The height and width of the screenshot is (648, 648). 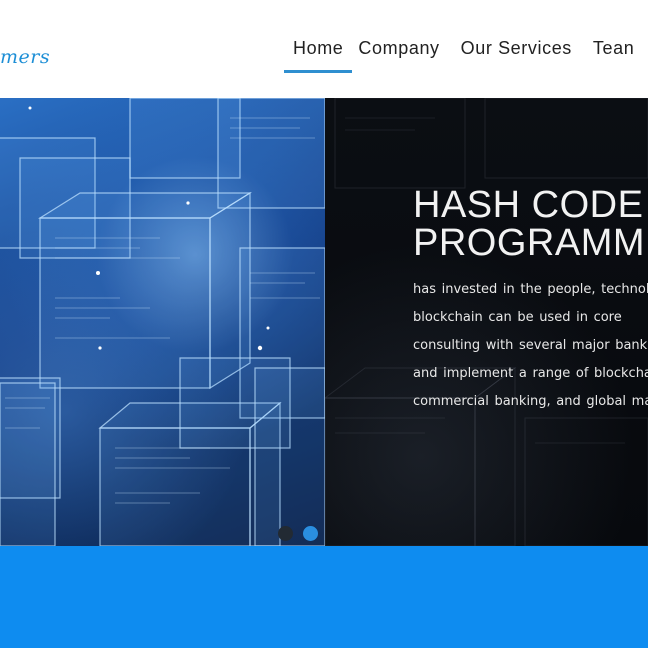 I want to click on hero-description-line: and implement a range of blockchain-, so click(x=530, y=373).